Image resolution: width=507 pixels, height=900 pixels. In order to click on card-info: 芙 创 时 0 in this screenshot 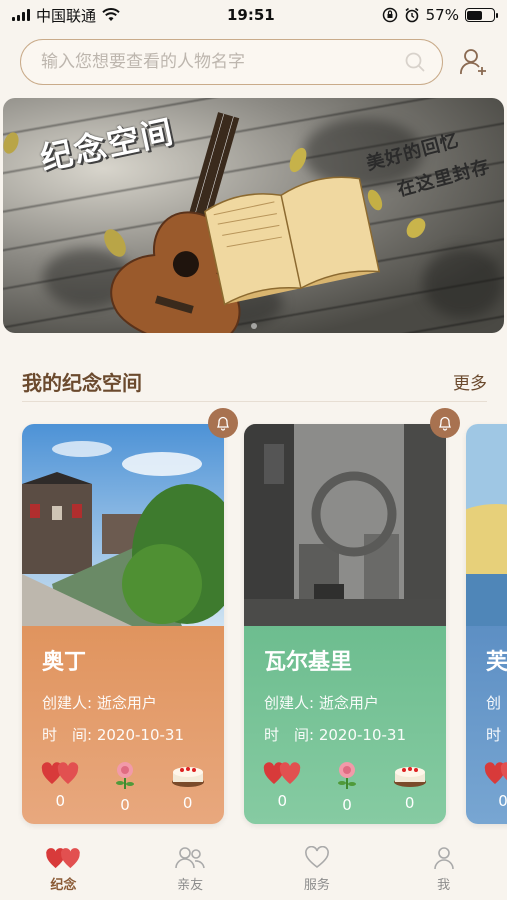, I will do `click(486, 725)`.